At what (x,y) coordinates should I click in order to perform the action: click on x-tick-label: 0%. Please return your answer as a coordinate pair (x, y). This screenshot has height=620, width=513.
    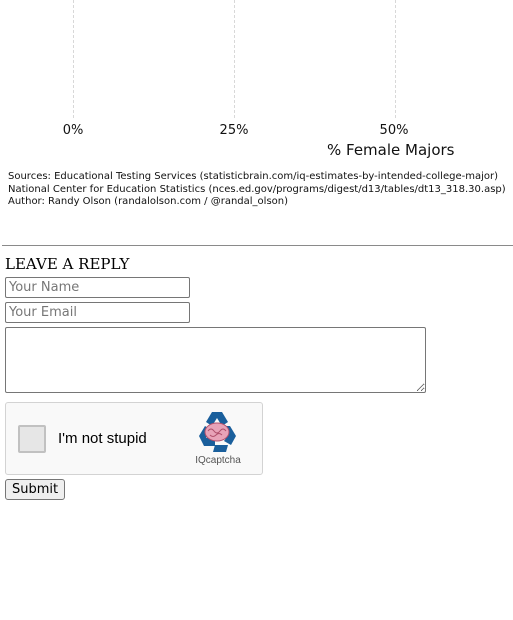
    Looking at the image, I should click on (73, 130).